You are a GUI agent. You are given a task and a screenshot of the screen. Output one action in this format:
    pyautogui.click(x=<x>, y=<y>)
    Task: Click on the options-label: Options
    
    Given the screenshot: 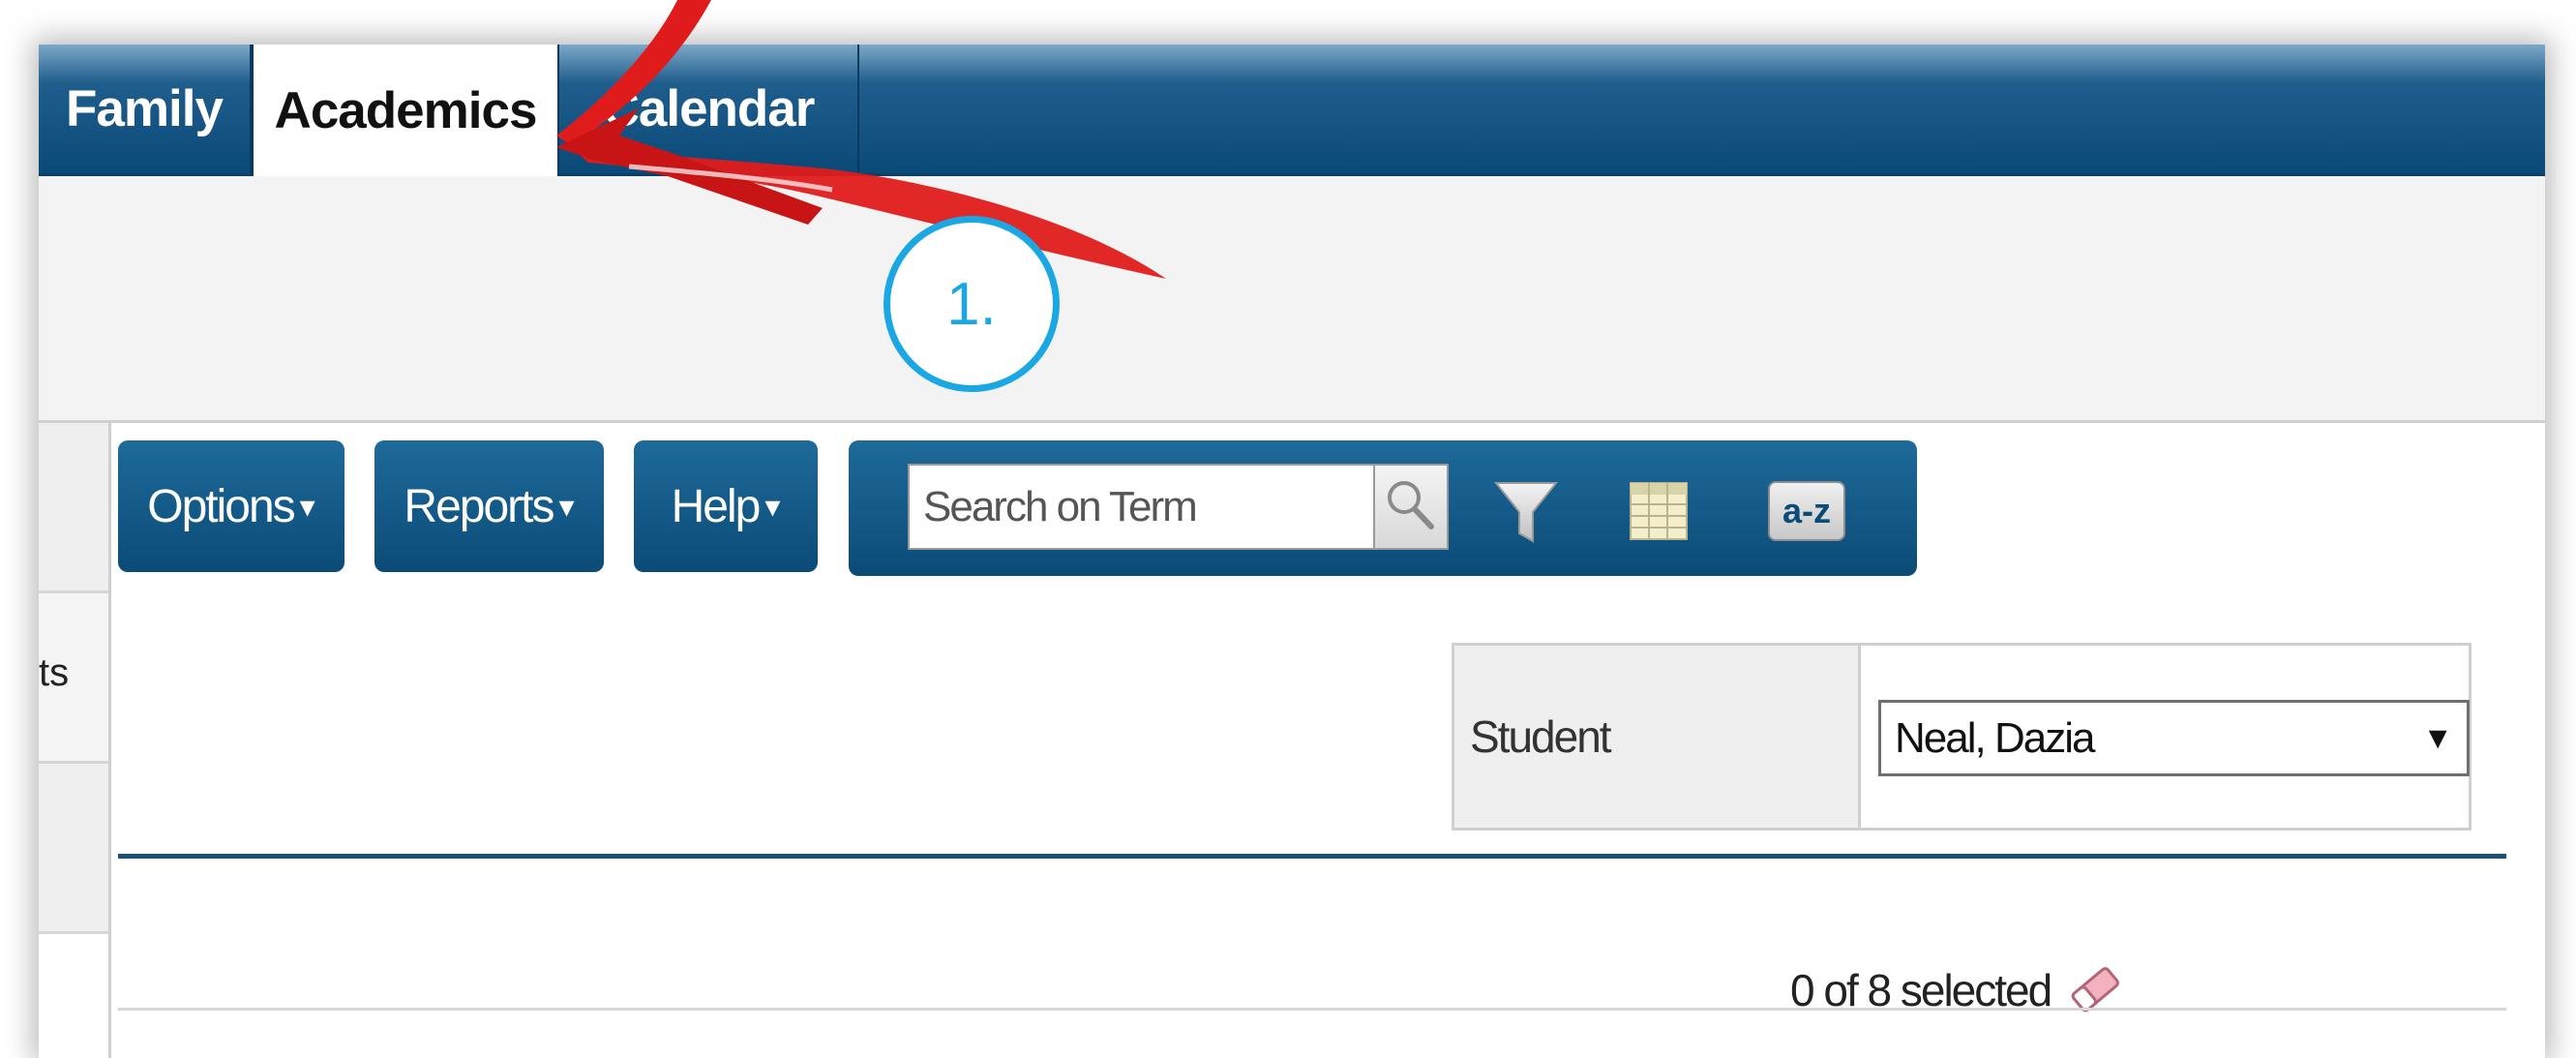 What is the action you would take?
    pyautogui.click(x=221, y=506)
    